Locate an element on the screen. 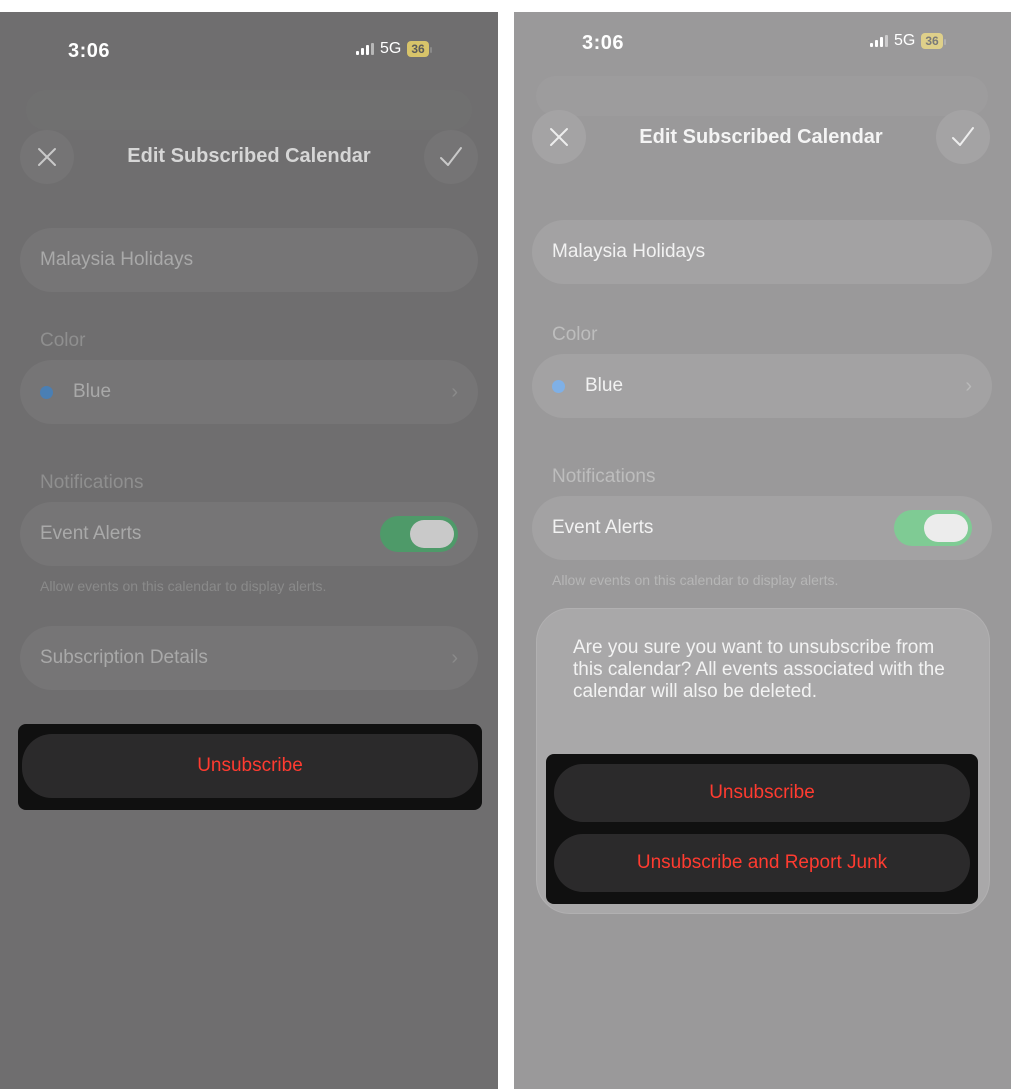 The height and width of the screenshot is (1089, 1011). unsubscribe-report-junk-button: Unsubscribe and Report Junk is located at coordinates (762, 863).